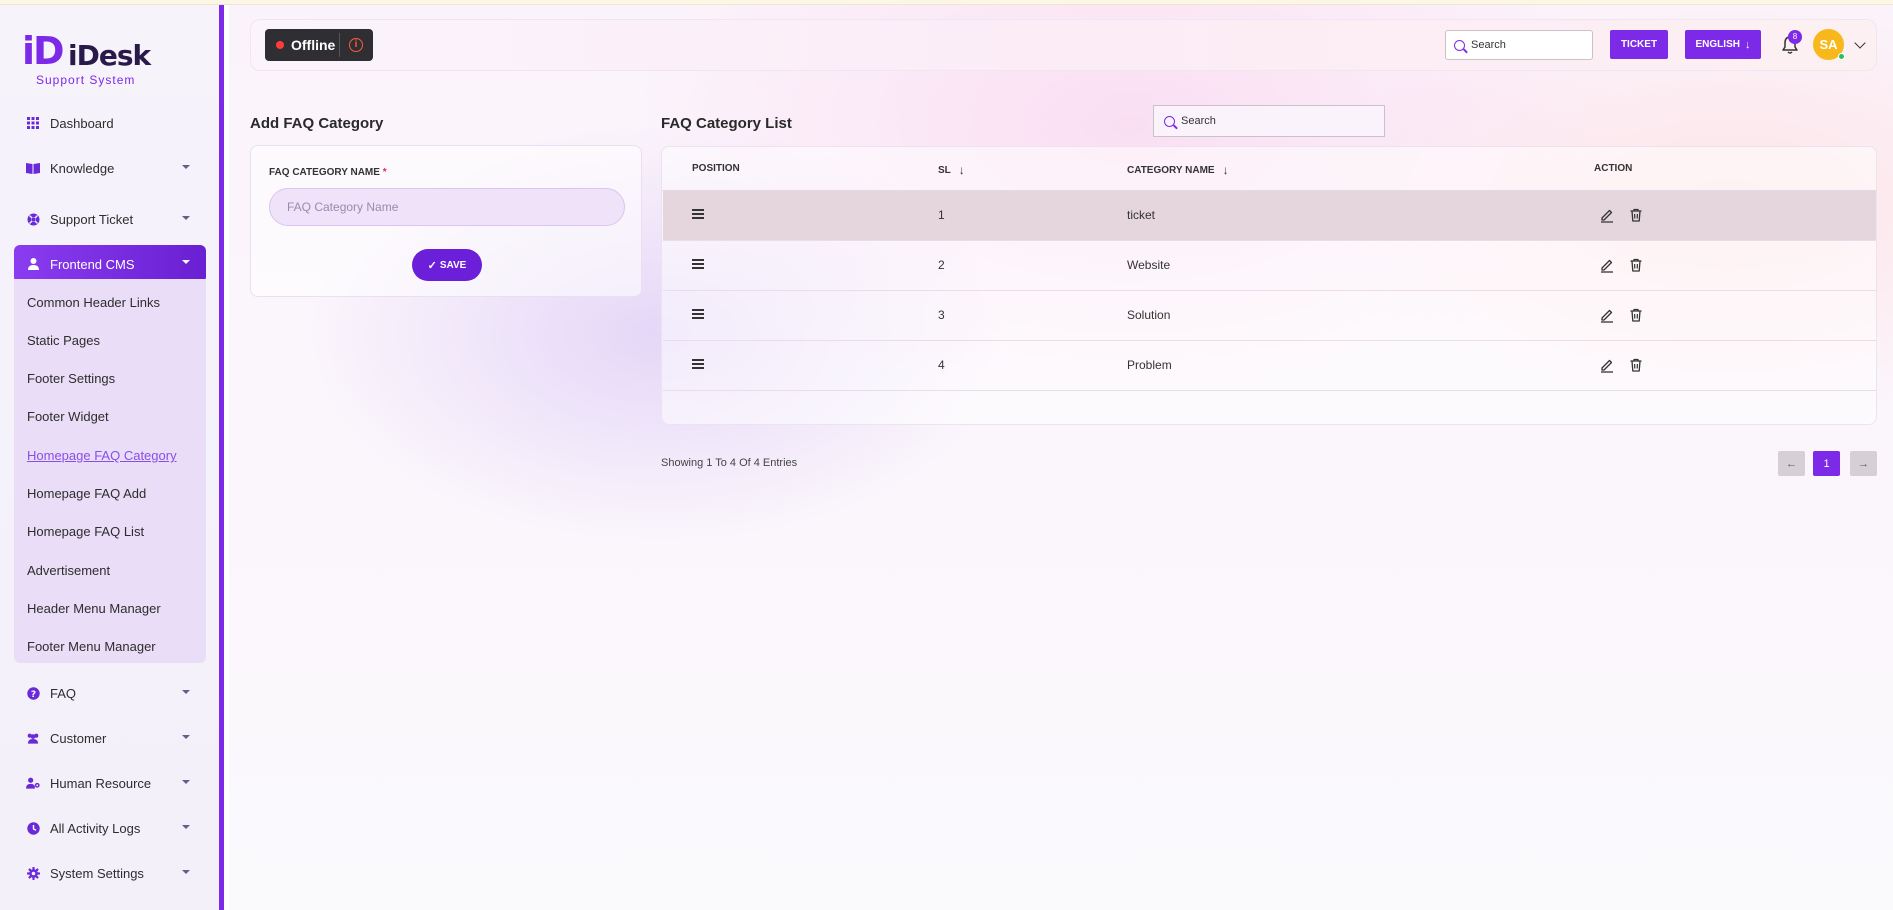 This screenshot has width=1893, height=910. Describe the element at coordinates (1279, 121) in the screenshot. I see `table-search-input` at that location.